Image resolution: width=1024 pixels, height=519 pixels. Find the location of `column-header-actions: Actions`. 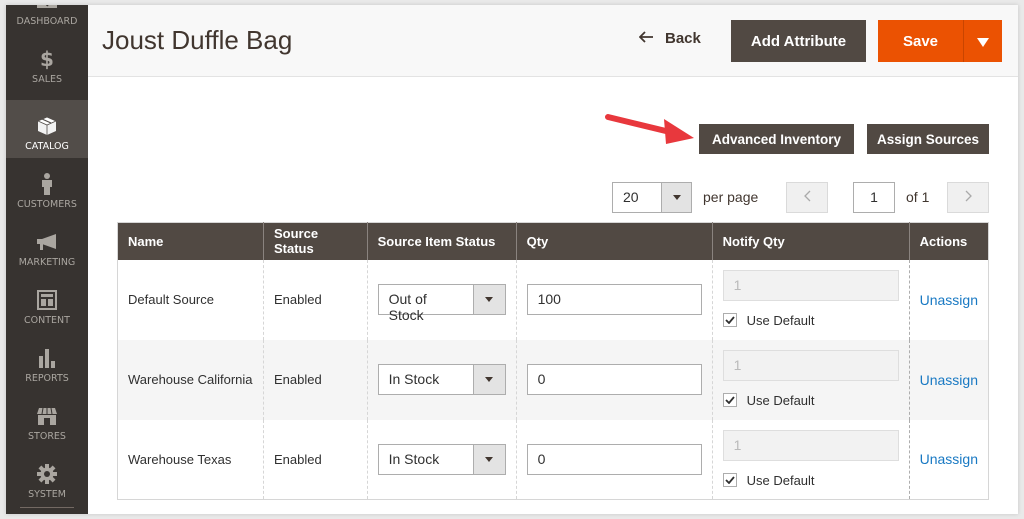

column-header-actions: Actions is located at coordinates (948, 241).